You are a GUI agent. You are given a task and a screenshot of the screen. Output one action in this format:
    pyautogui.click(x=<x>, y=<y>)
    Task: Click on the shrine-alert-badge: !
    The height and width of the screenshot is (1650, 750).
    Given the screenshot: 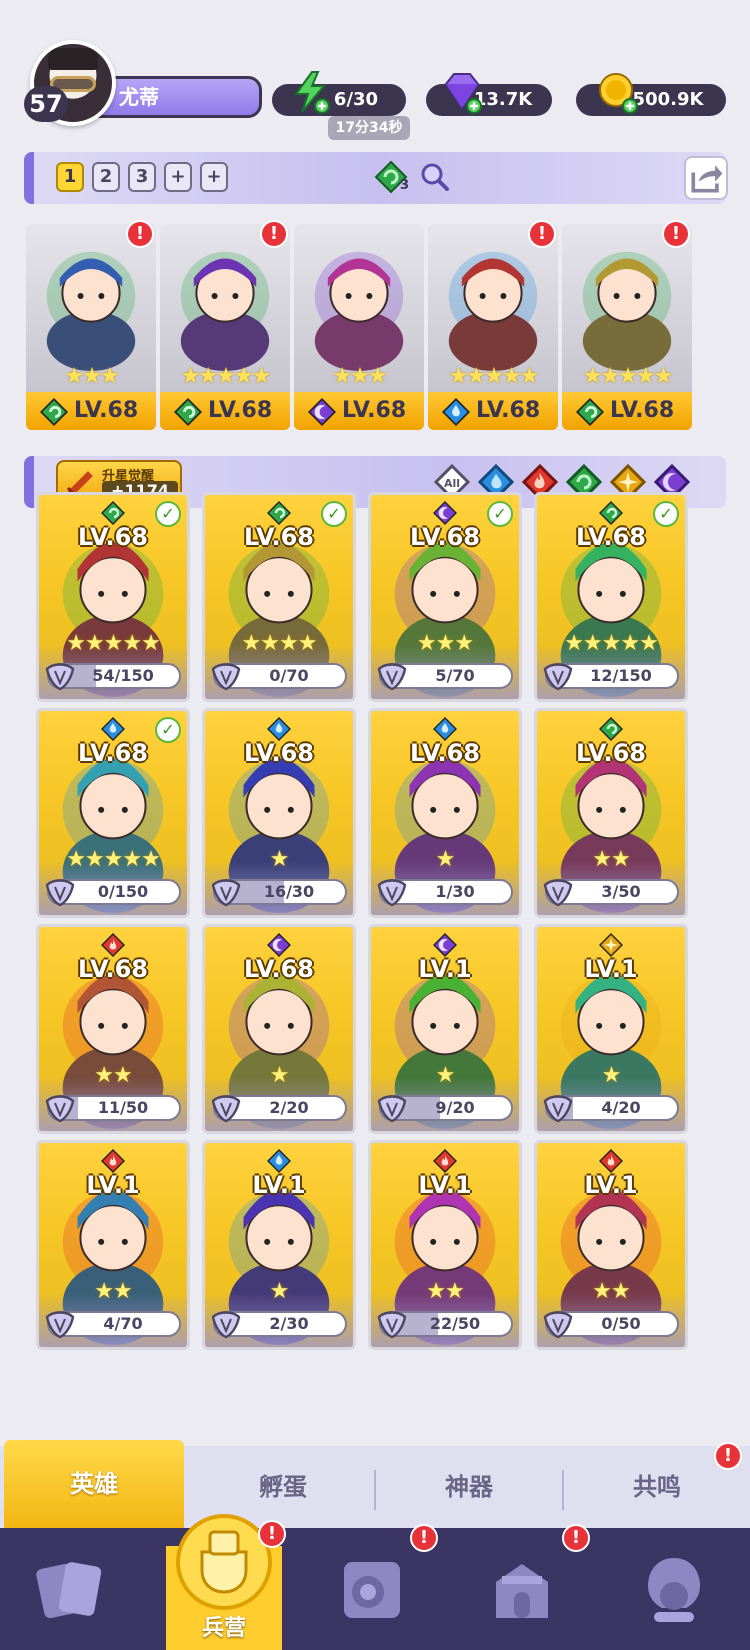 What is the action you would take?
    pyautogui.click(x=576, y=1538)
    